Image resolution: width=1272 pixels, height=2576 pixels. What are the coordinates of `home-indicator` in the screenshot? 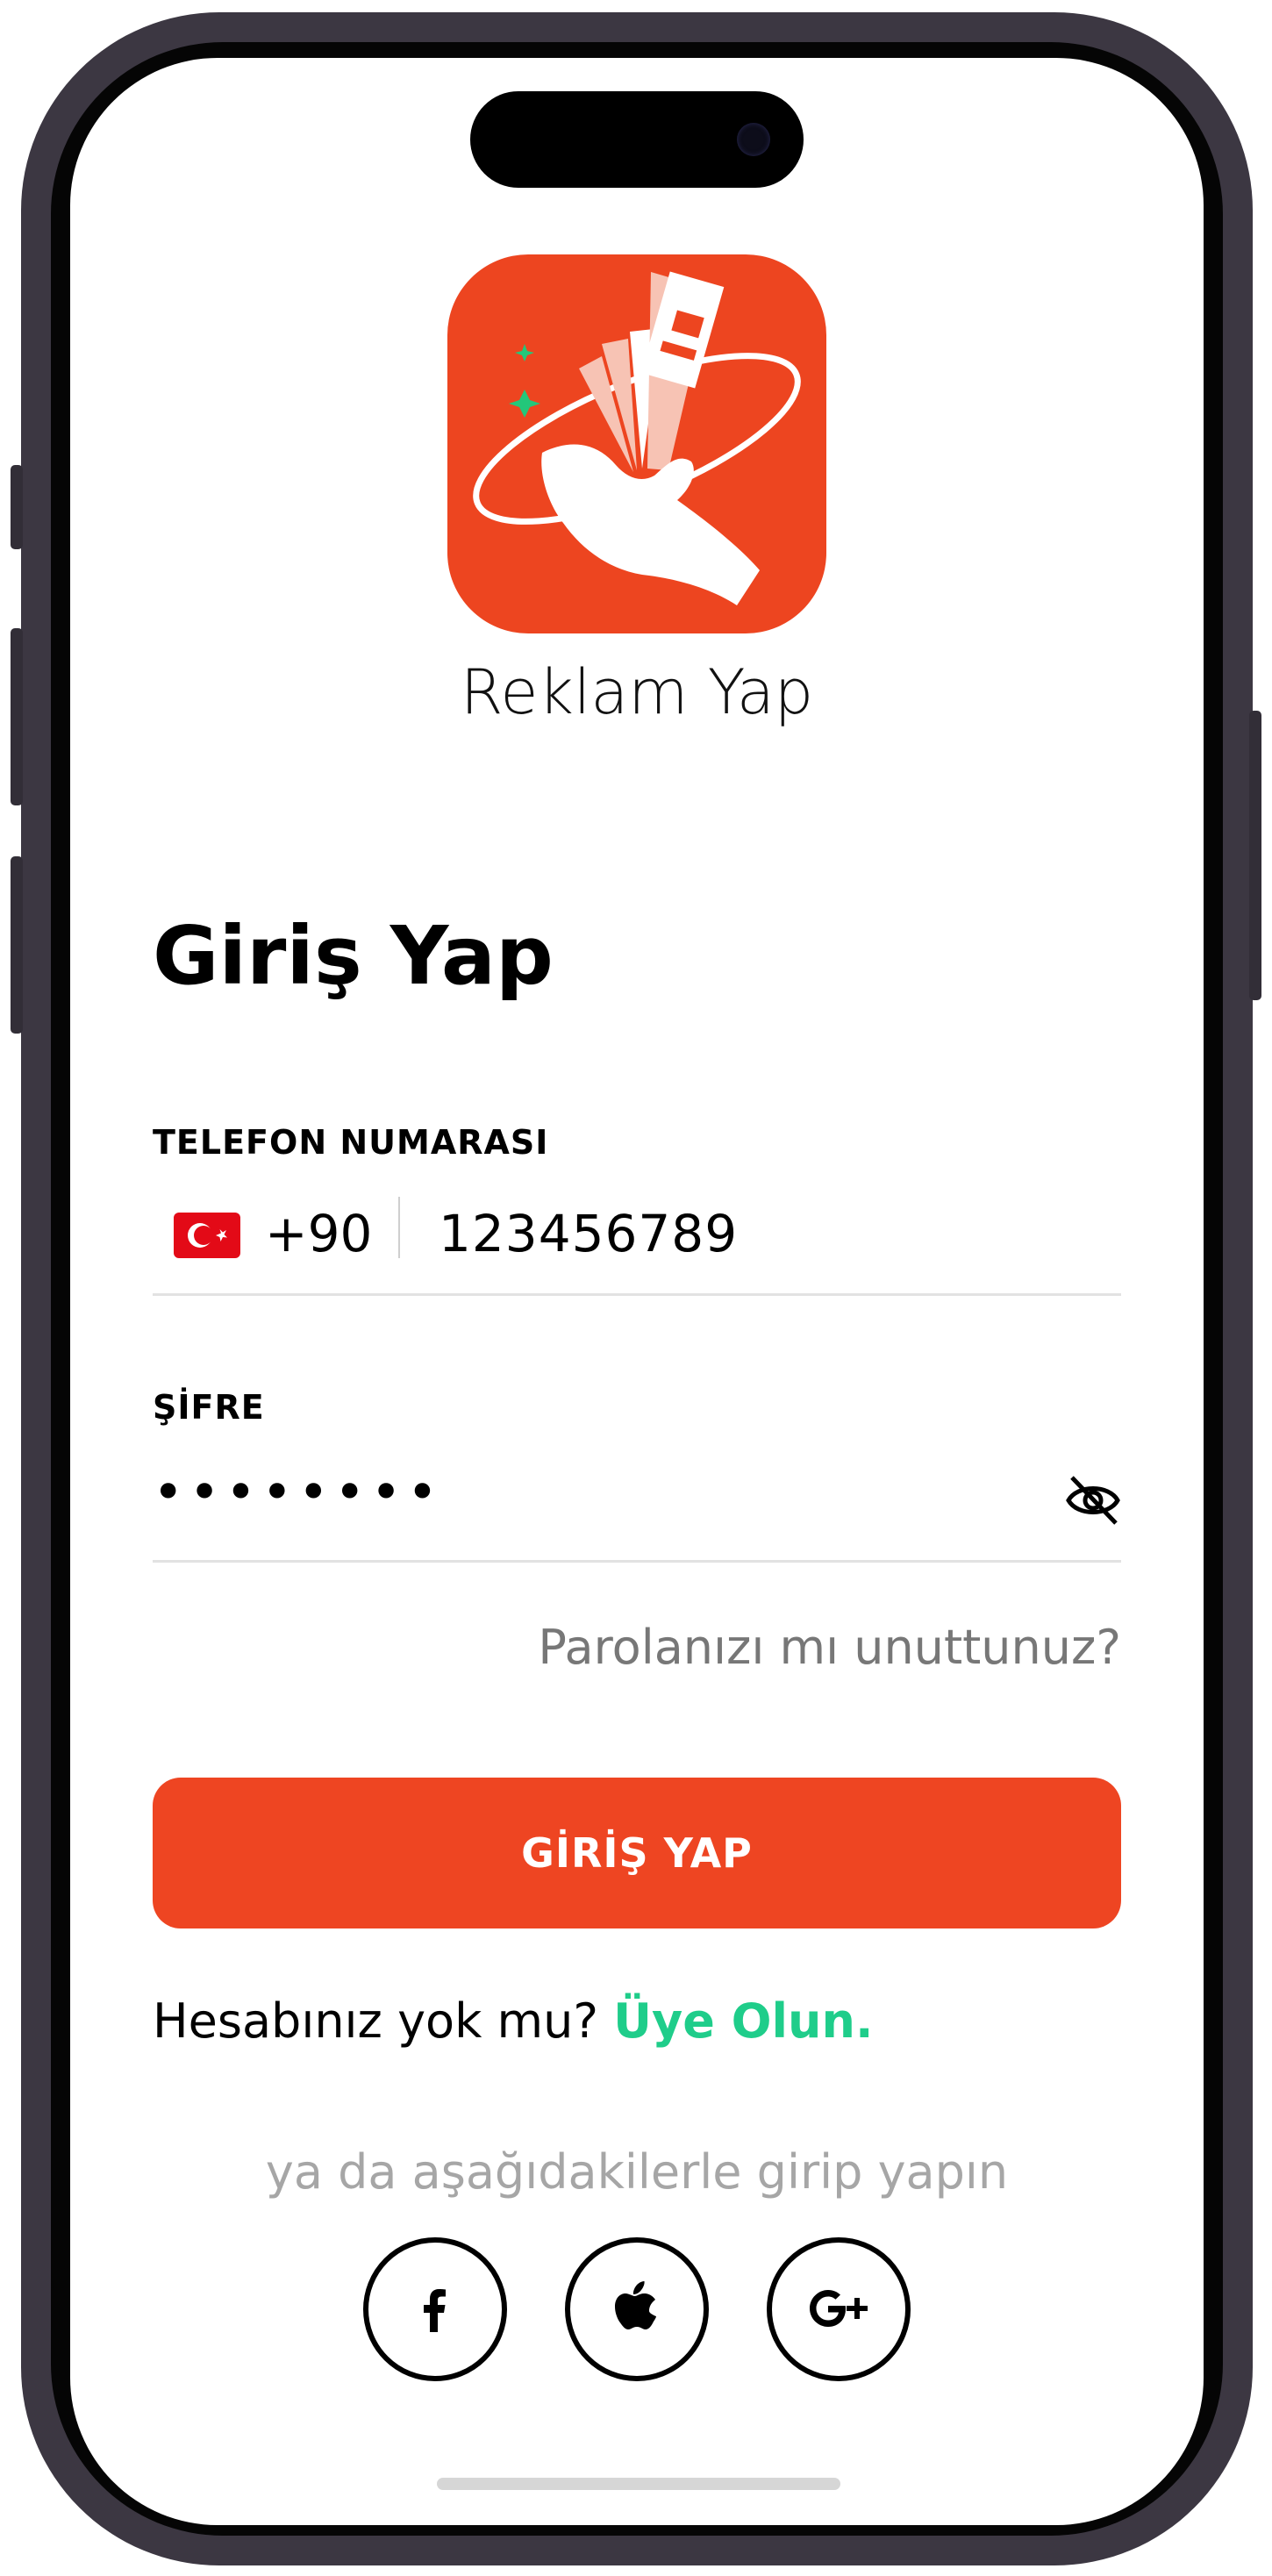 It's located at (638, 2484).